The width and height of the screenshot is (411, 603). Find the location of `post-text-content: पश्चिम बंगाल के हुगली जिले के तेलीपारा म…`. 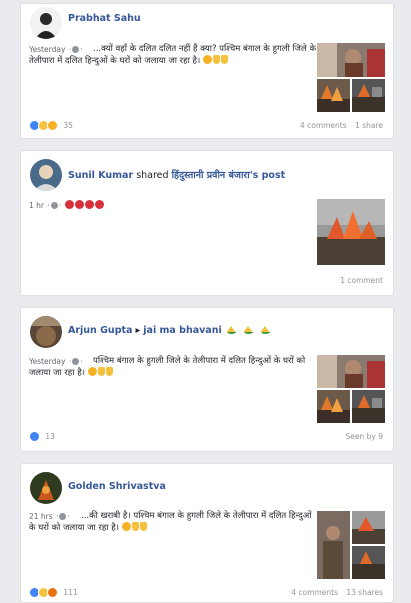

post-text-content: पश्चिम बंगाल के हुगली जिले के तेलीपारा म… is located at coordinates (167, 367).